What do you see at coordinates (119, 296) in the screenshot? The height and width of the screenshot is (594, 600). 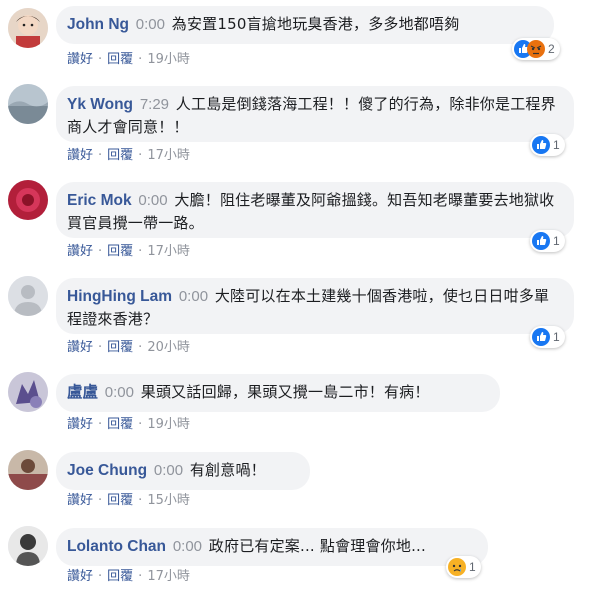 I see `comment-author: HingHing Lam` at bounding box center [119, 296].